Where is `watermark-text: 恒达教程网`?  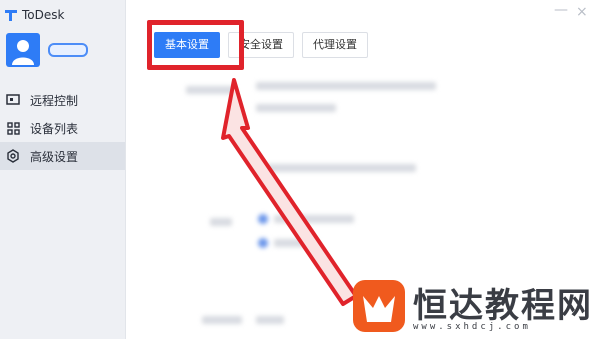
watermark-text: 恒达教程网 is located at coordinates (503, 306).